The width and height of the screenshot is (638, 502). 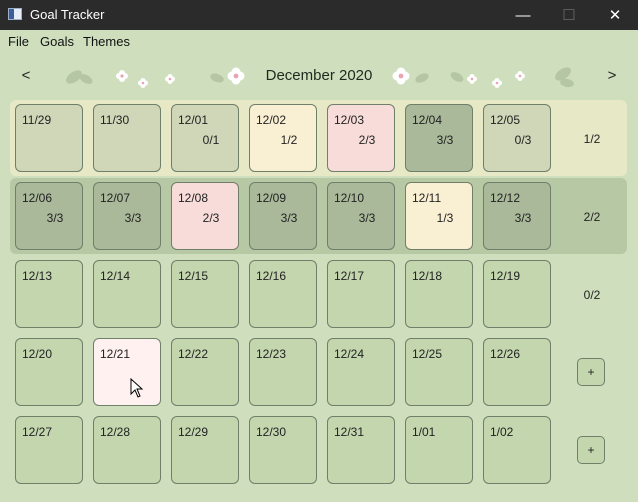 I want to click on day-date: 12/24, so click(x=349, y=354).